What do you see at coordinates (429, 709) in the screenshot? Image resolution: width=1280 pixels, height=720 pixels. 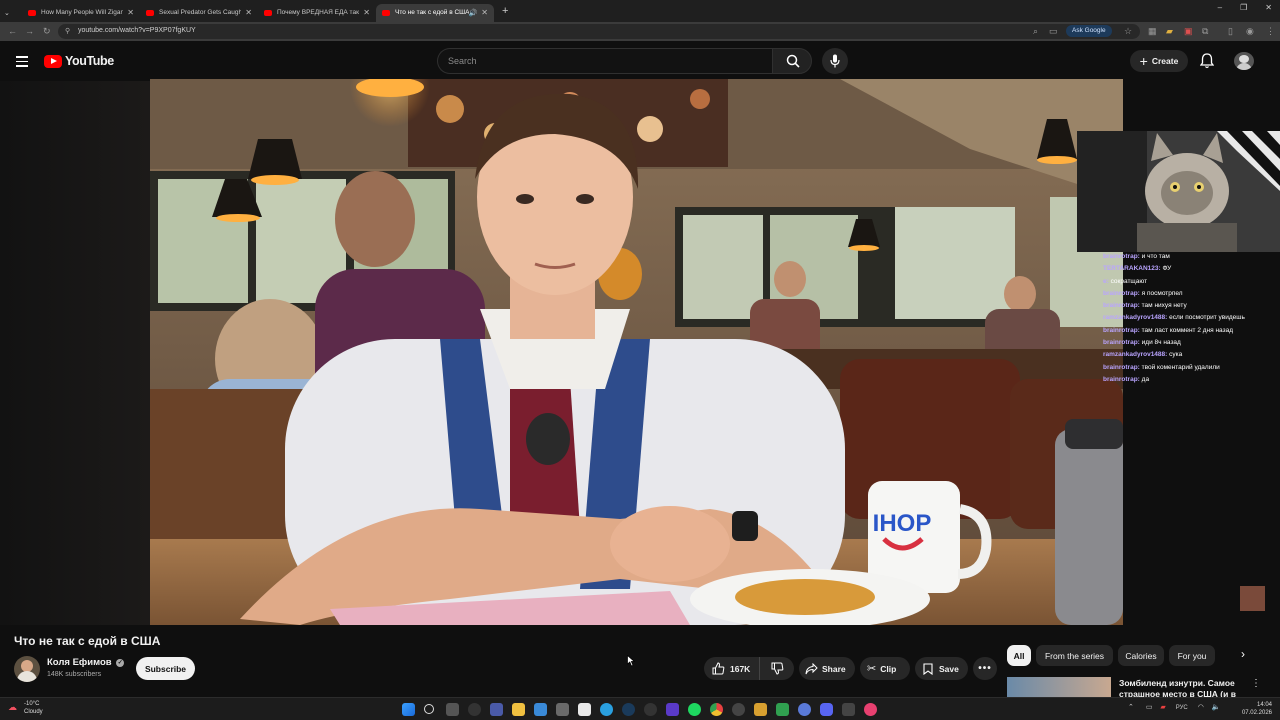 I see `search-taskbar-icon` at bounding box center [429, 709].